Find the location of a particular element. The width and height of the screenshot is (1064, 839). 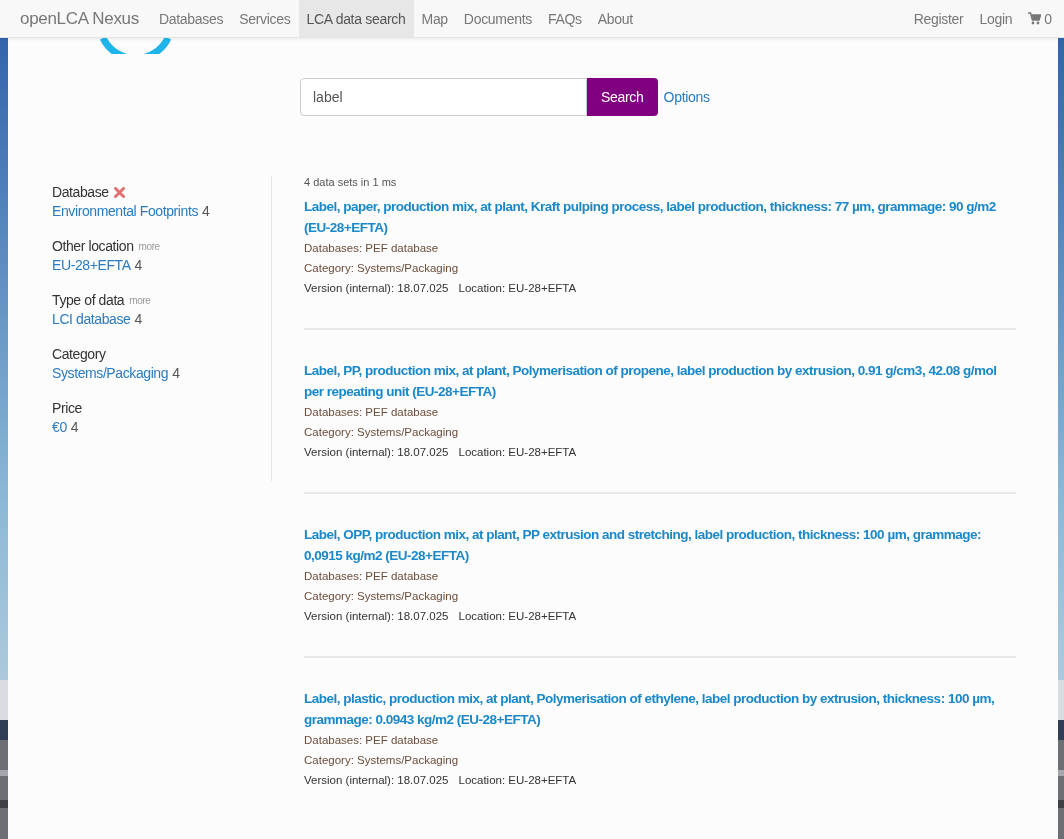

facet-title: Price is located at coordinates (67, 408).